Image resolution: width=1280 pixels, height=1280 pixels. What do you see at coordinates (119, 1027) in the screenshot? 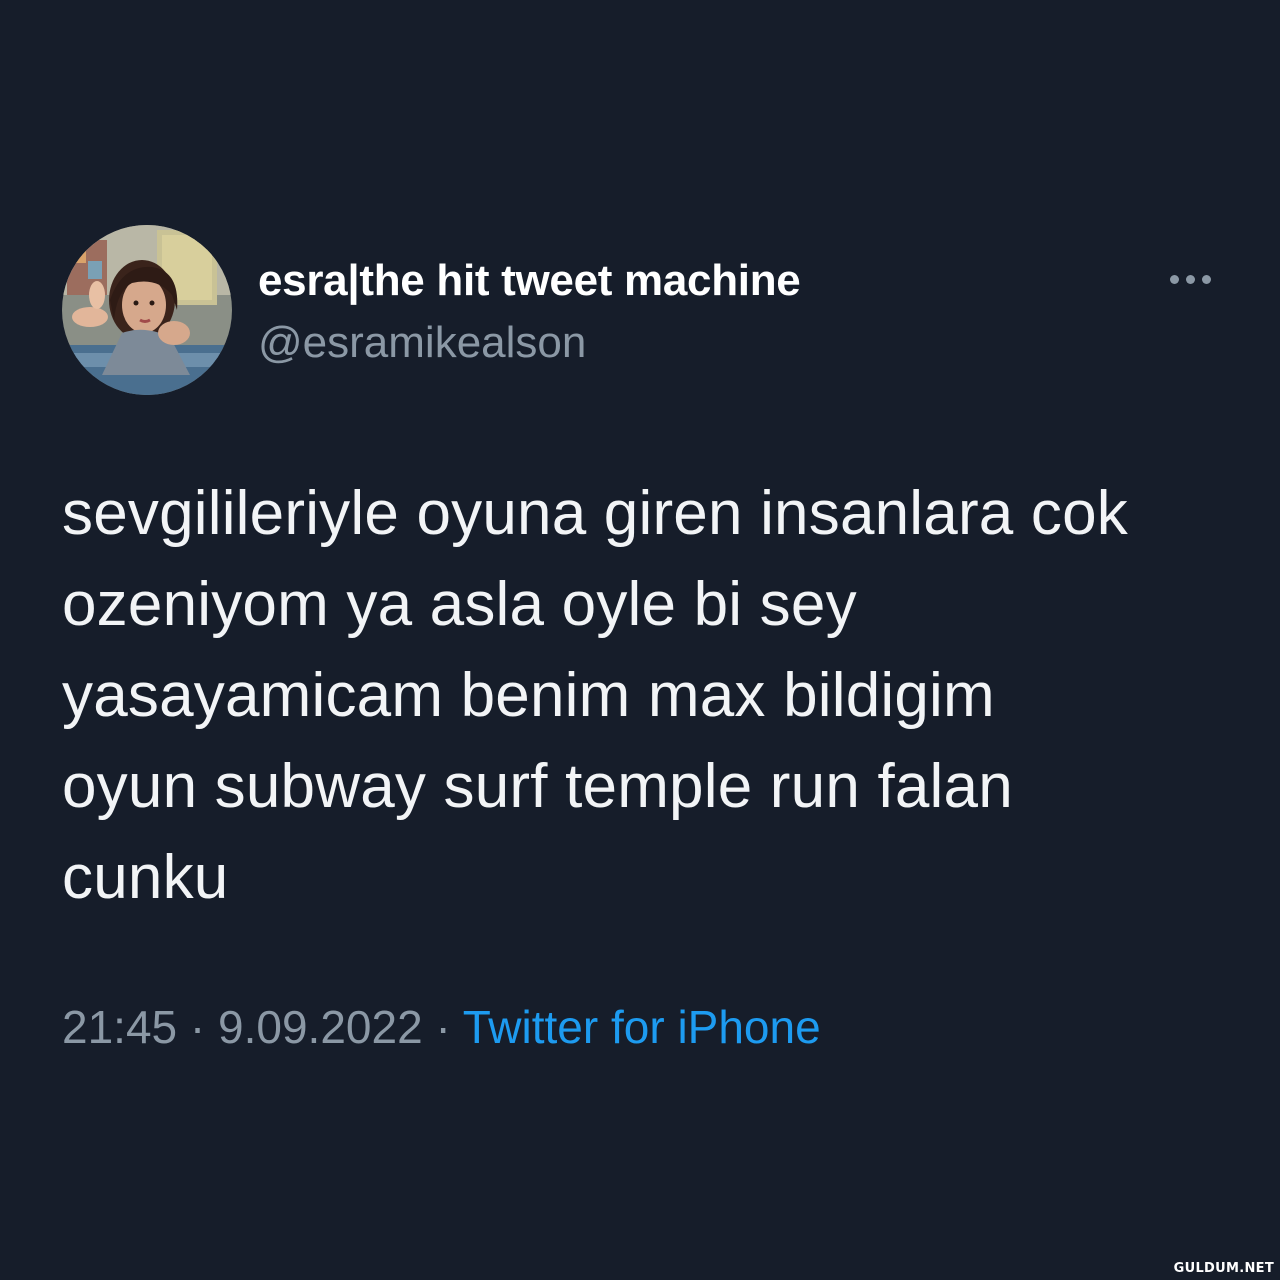
I see `tweet-time: 21:45` at bounding box center [119, 1027].